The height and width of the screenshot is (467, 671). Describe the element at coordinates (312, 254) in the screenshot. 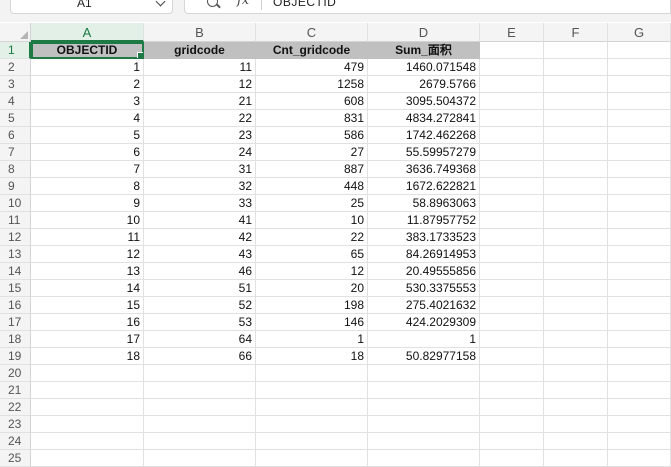

I see `data-cell: 65` at that location.